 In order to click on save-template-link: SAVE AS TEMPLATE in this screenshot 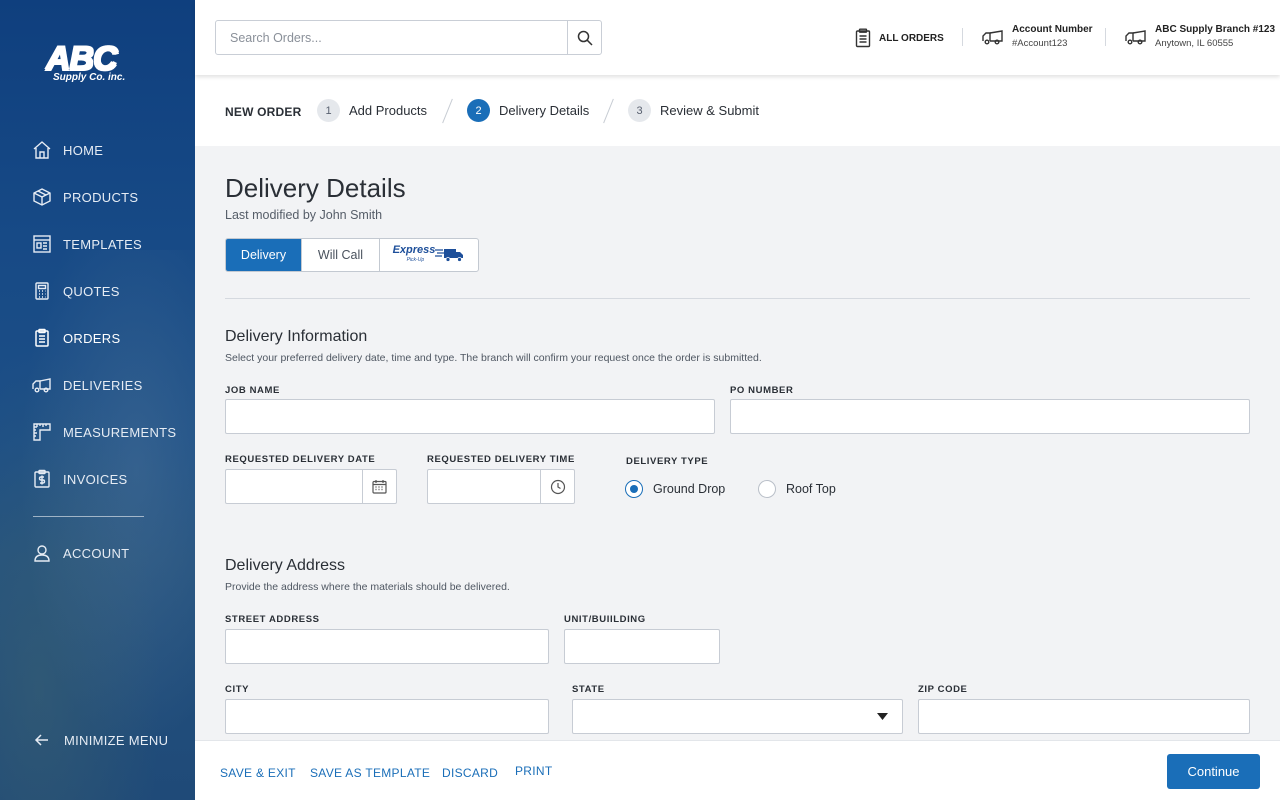, I will do `click(370, 773)`.